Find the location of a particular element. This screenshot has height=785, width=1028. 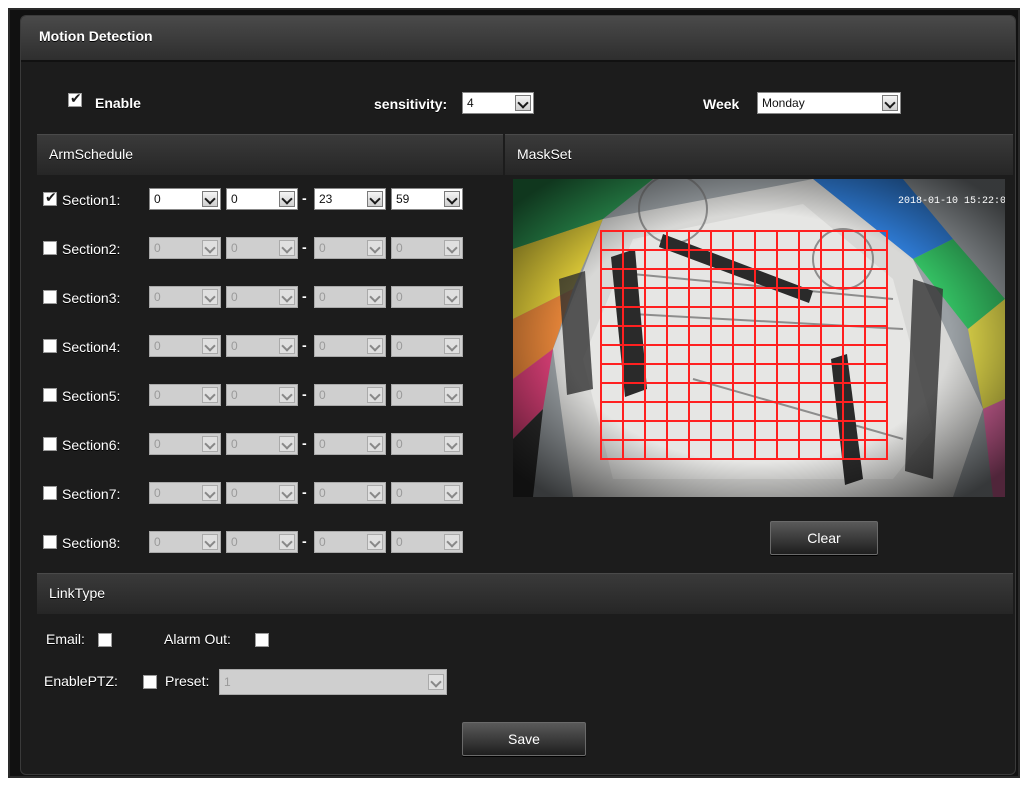

enable-ptz-label: EnablePTZ: is located at coordinates (81, 681).